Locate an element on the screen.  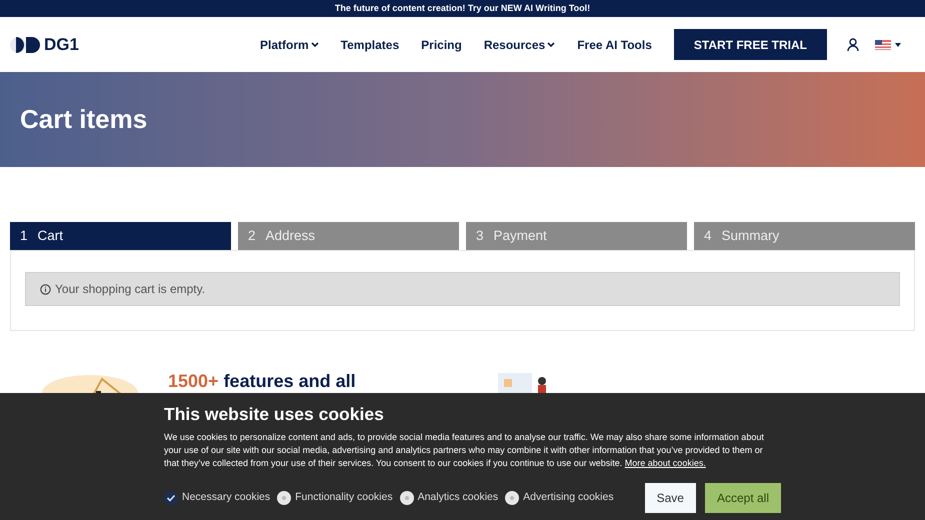
start-trial-button: START FREE TRIAL is located at coordinates (750, 44).